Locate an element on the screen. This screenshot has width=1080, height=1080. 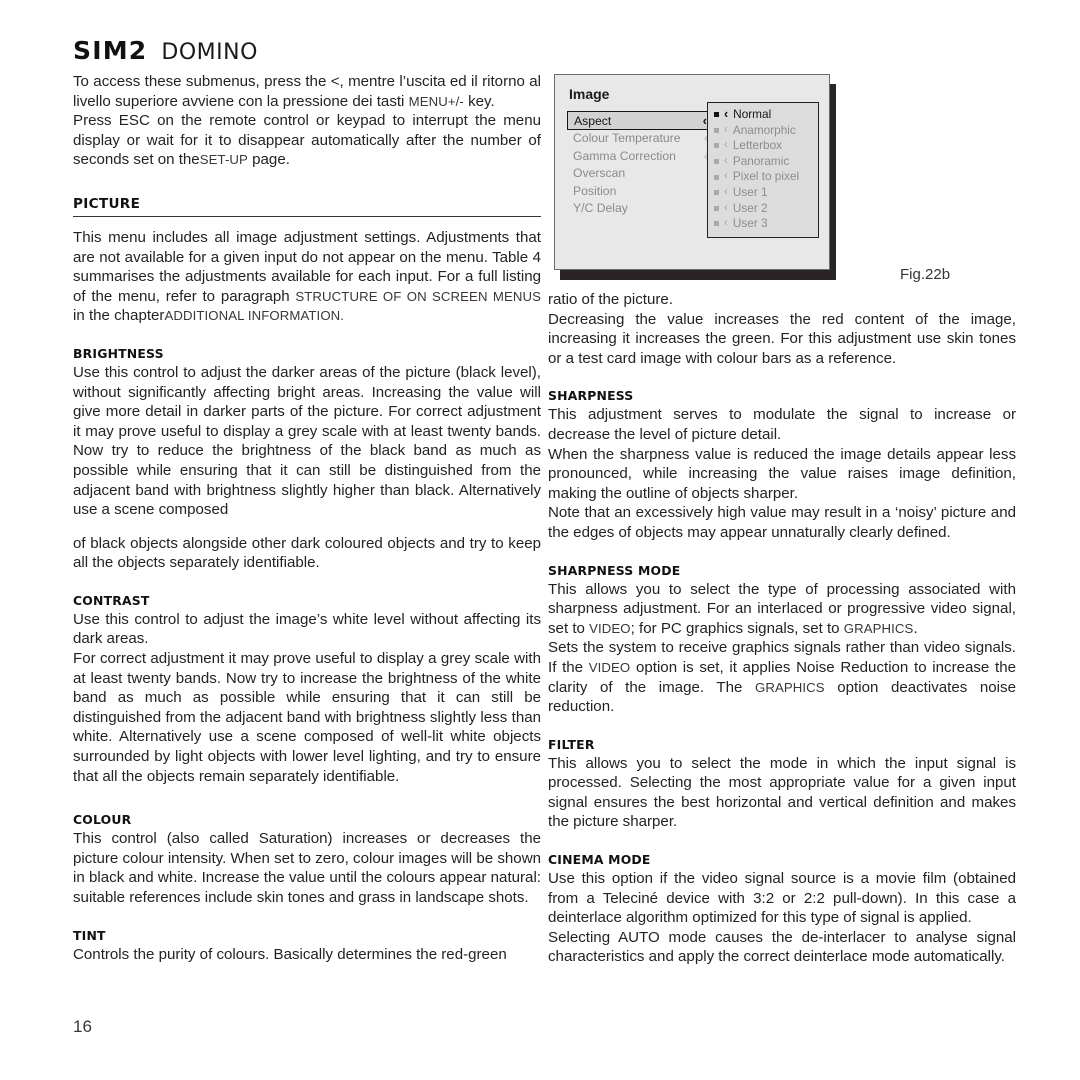
figure-caption: Fig.22b is located at coordinates (925, 274).